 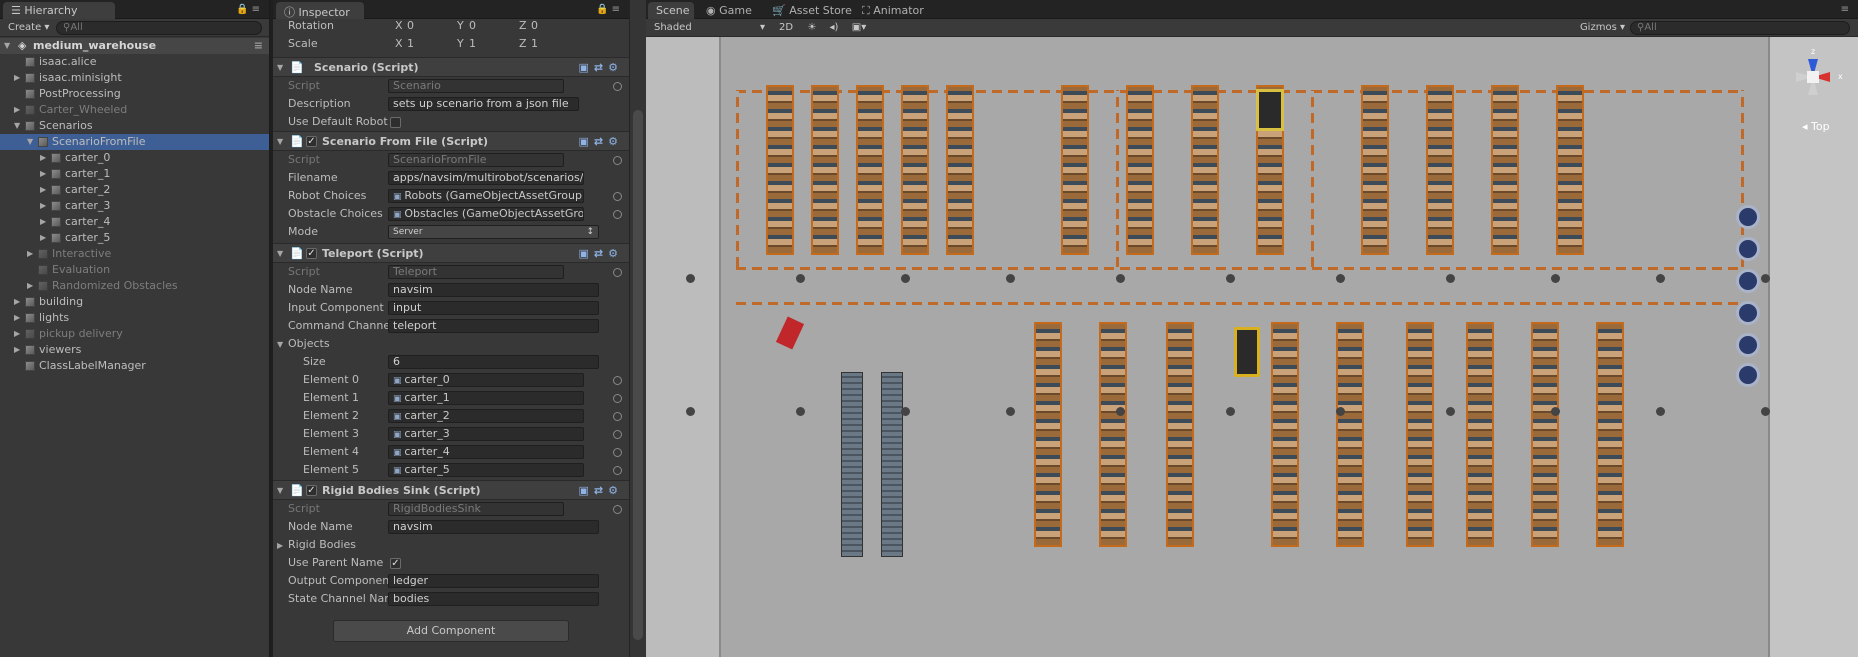 I want to click on hierarchy-item: ▶ carter_3, so click(x=134, y=206).